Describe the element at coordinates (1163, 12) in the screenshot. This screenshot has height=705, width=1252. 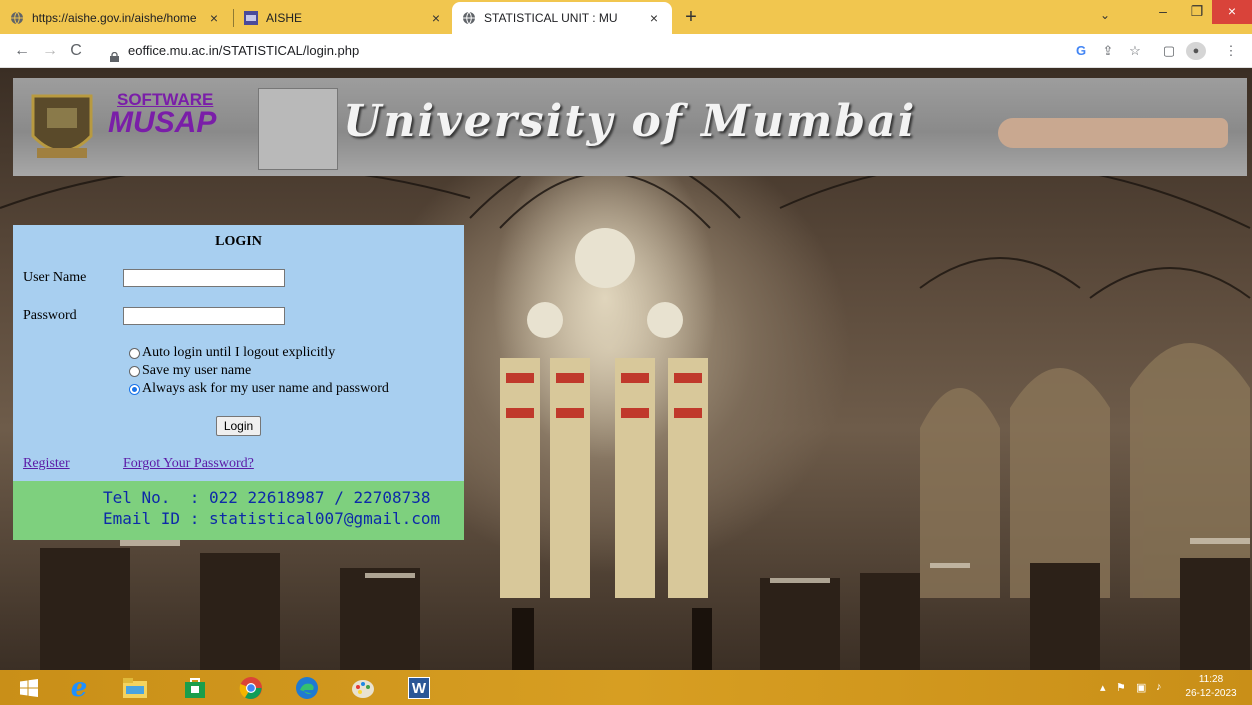
I see `minimize-button: –` at that location.